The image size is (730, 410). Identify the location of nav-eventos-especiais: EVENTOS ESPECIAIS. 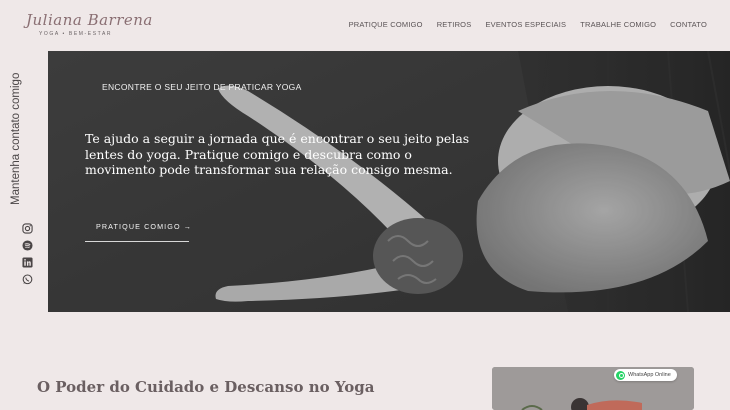
(525, 24).